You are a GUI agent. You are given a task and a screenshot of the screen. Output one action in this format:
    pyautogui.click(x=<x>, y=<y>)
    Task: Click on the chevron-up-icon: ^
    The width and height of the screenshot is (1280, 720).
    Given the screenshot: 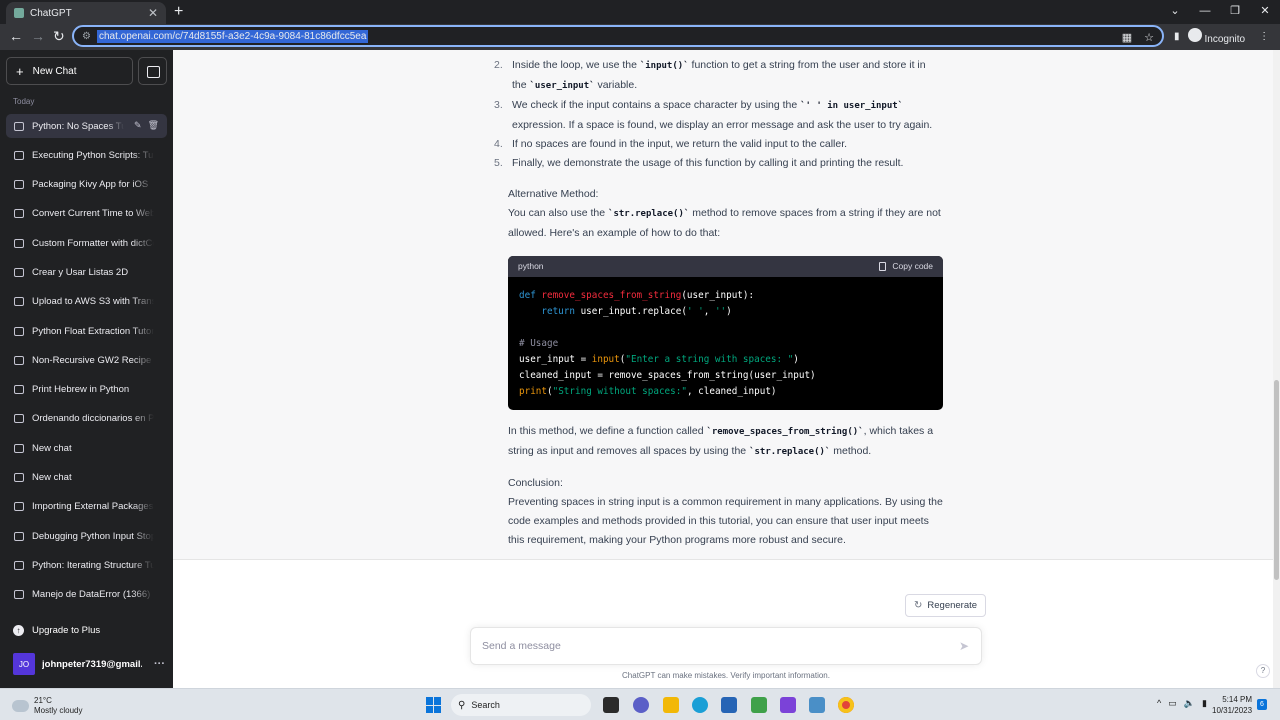 What is the action you would take?
    pyautogui.click(x=1159, y=703)
    